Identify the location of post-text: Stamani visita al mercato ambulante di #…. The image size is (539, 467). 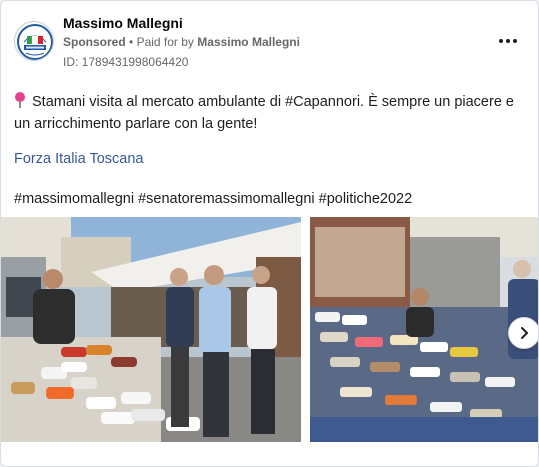
(271, 113).